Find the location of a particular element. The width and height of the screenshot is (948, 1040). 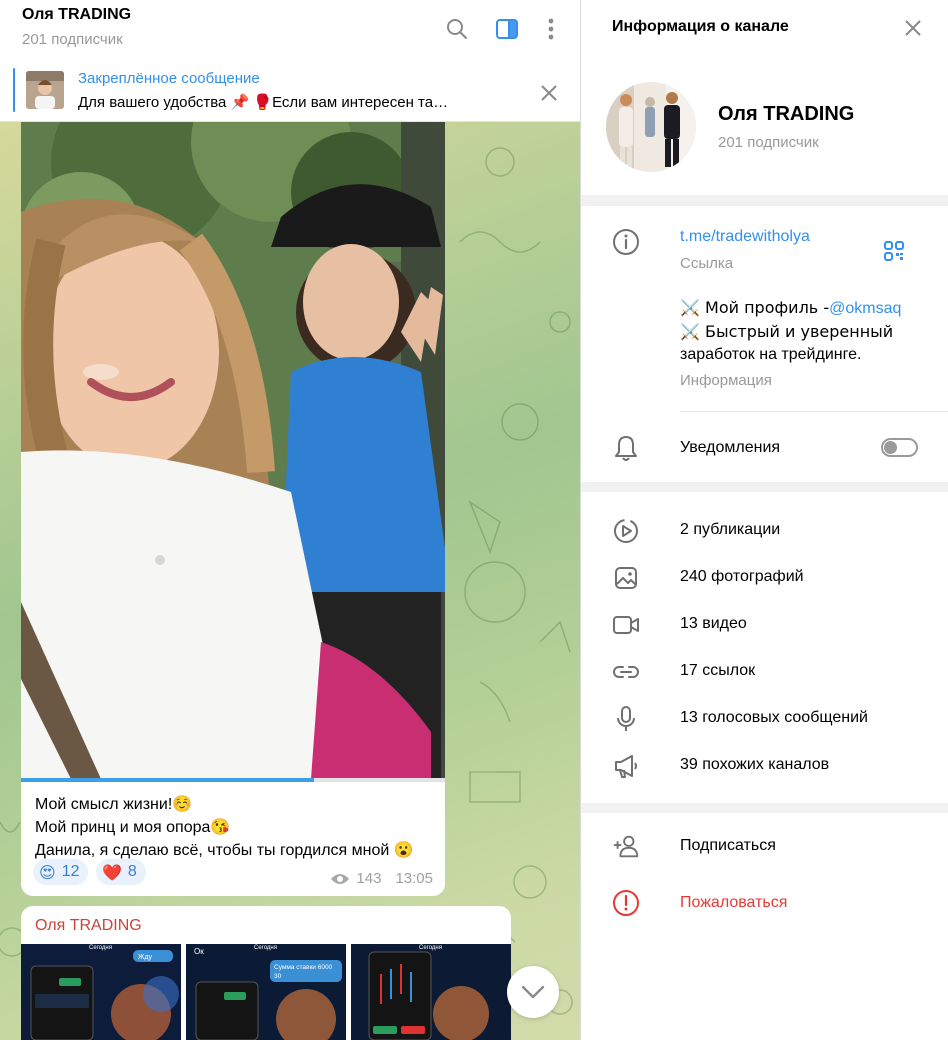

photo-icon is located at coordinates (626, 578).